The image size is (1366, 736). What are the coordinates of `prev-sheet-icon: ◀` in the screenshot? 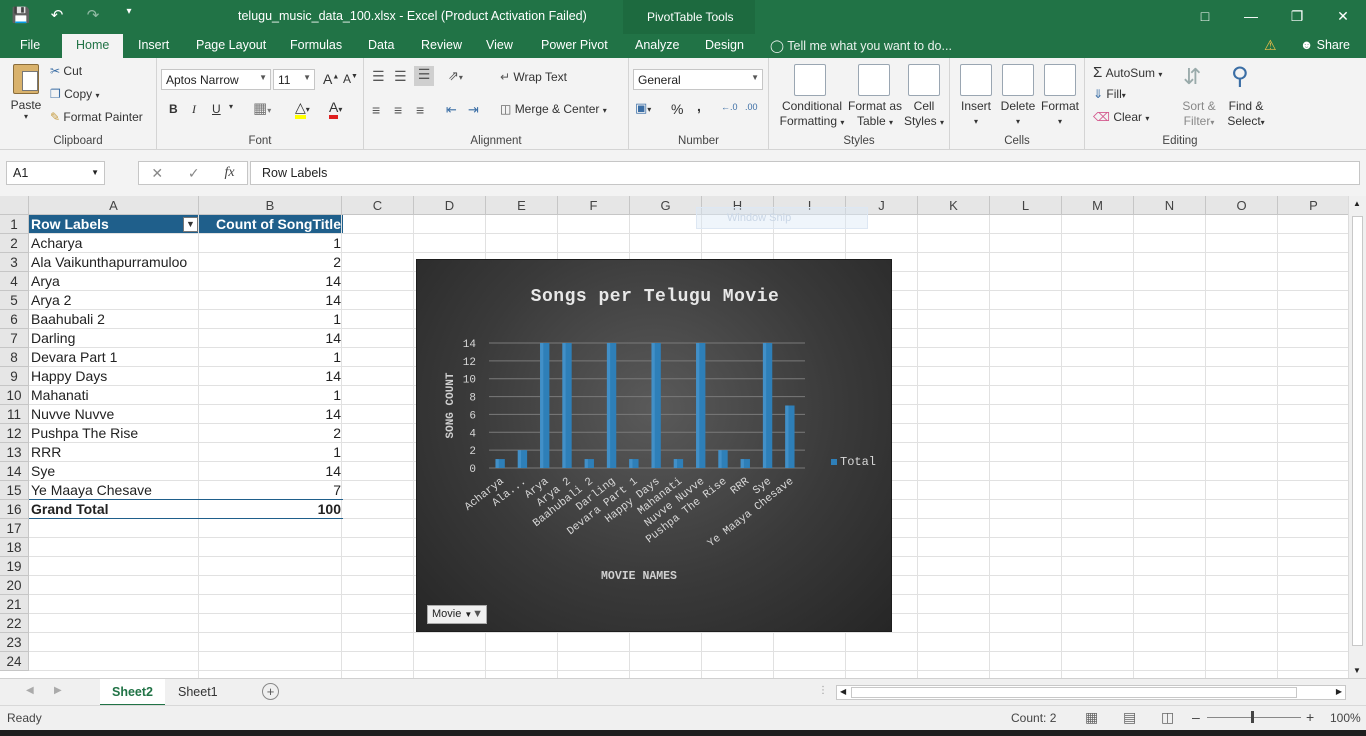 It's located at (30, 690).